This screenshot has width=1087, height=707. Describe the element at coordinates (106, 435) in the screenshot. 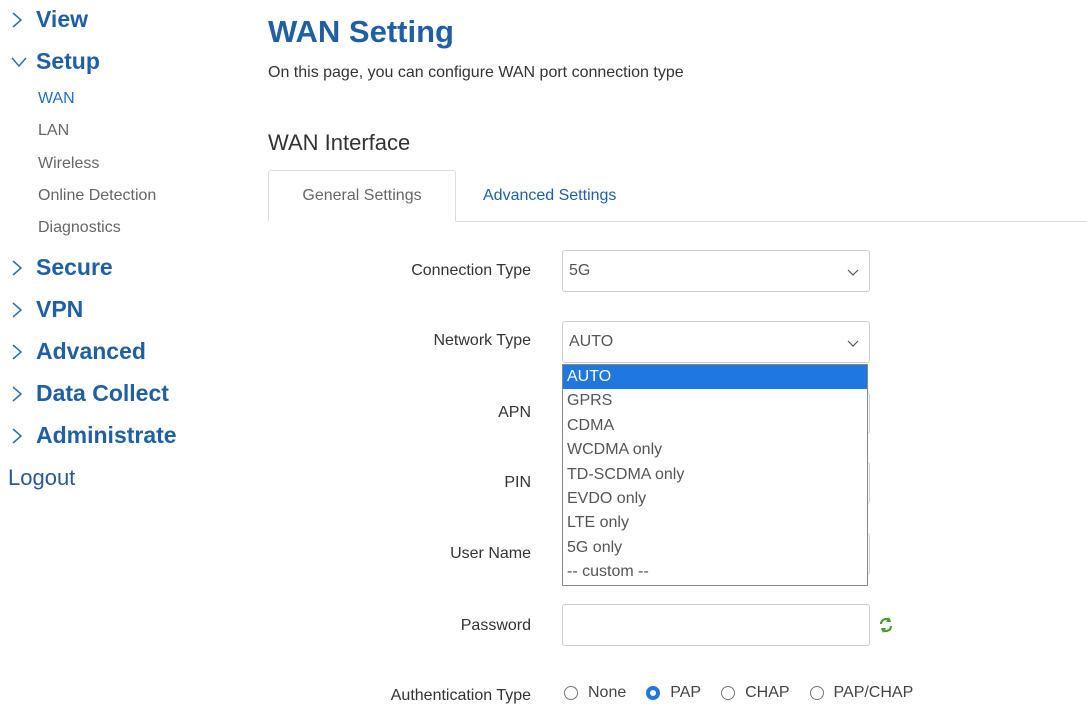

I see `nav-administrate-label: Administrate` at that location.